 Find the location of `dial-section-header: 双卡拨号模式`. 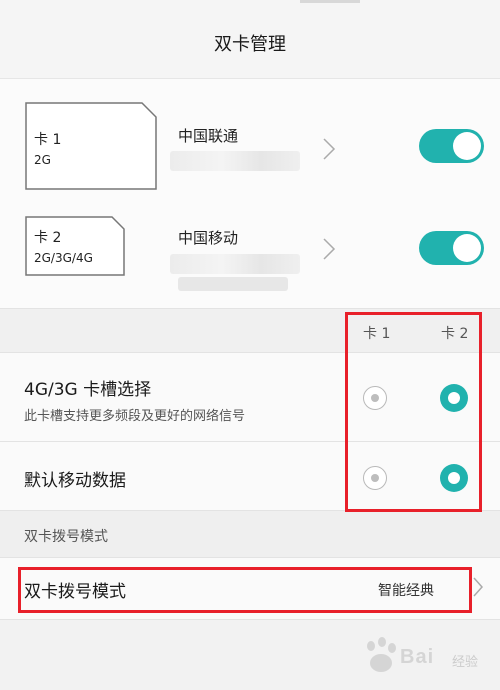

dial-section-header: 双卡拨号模式 is located at coordinates (250, 534).